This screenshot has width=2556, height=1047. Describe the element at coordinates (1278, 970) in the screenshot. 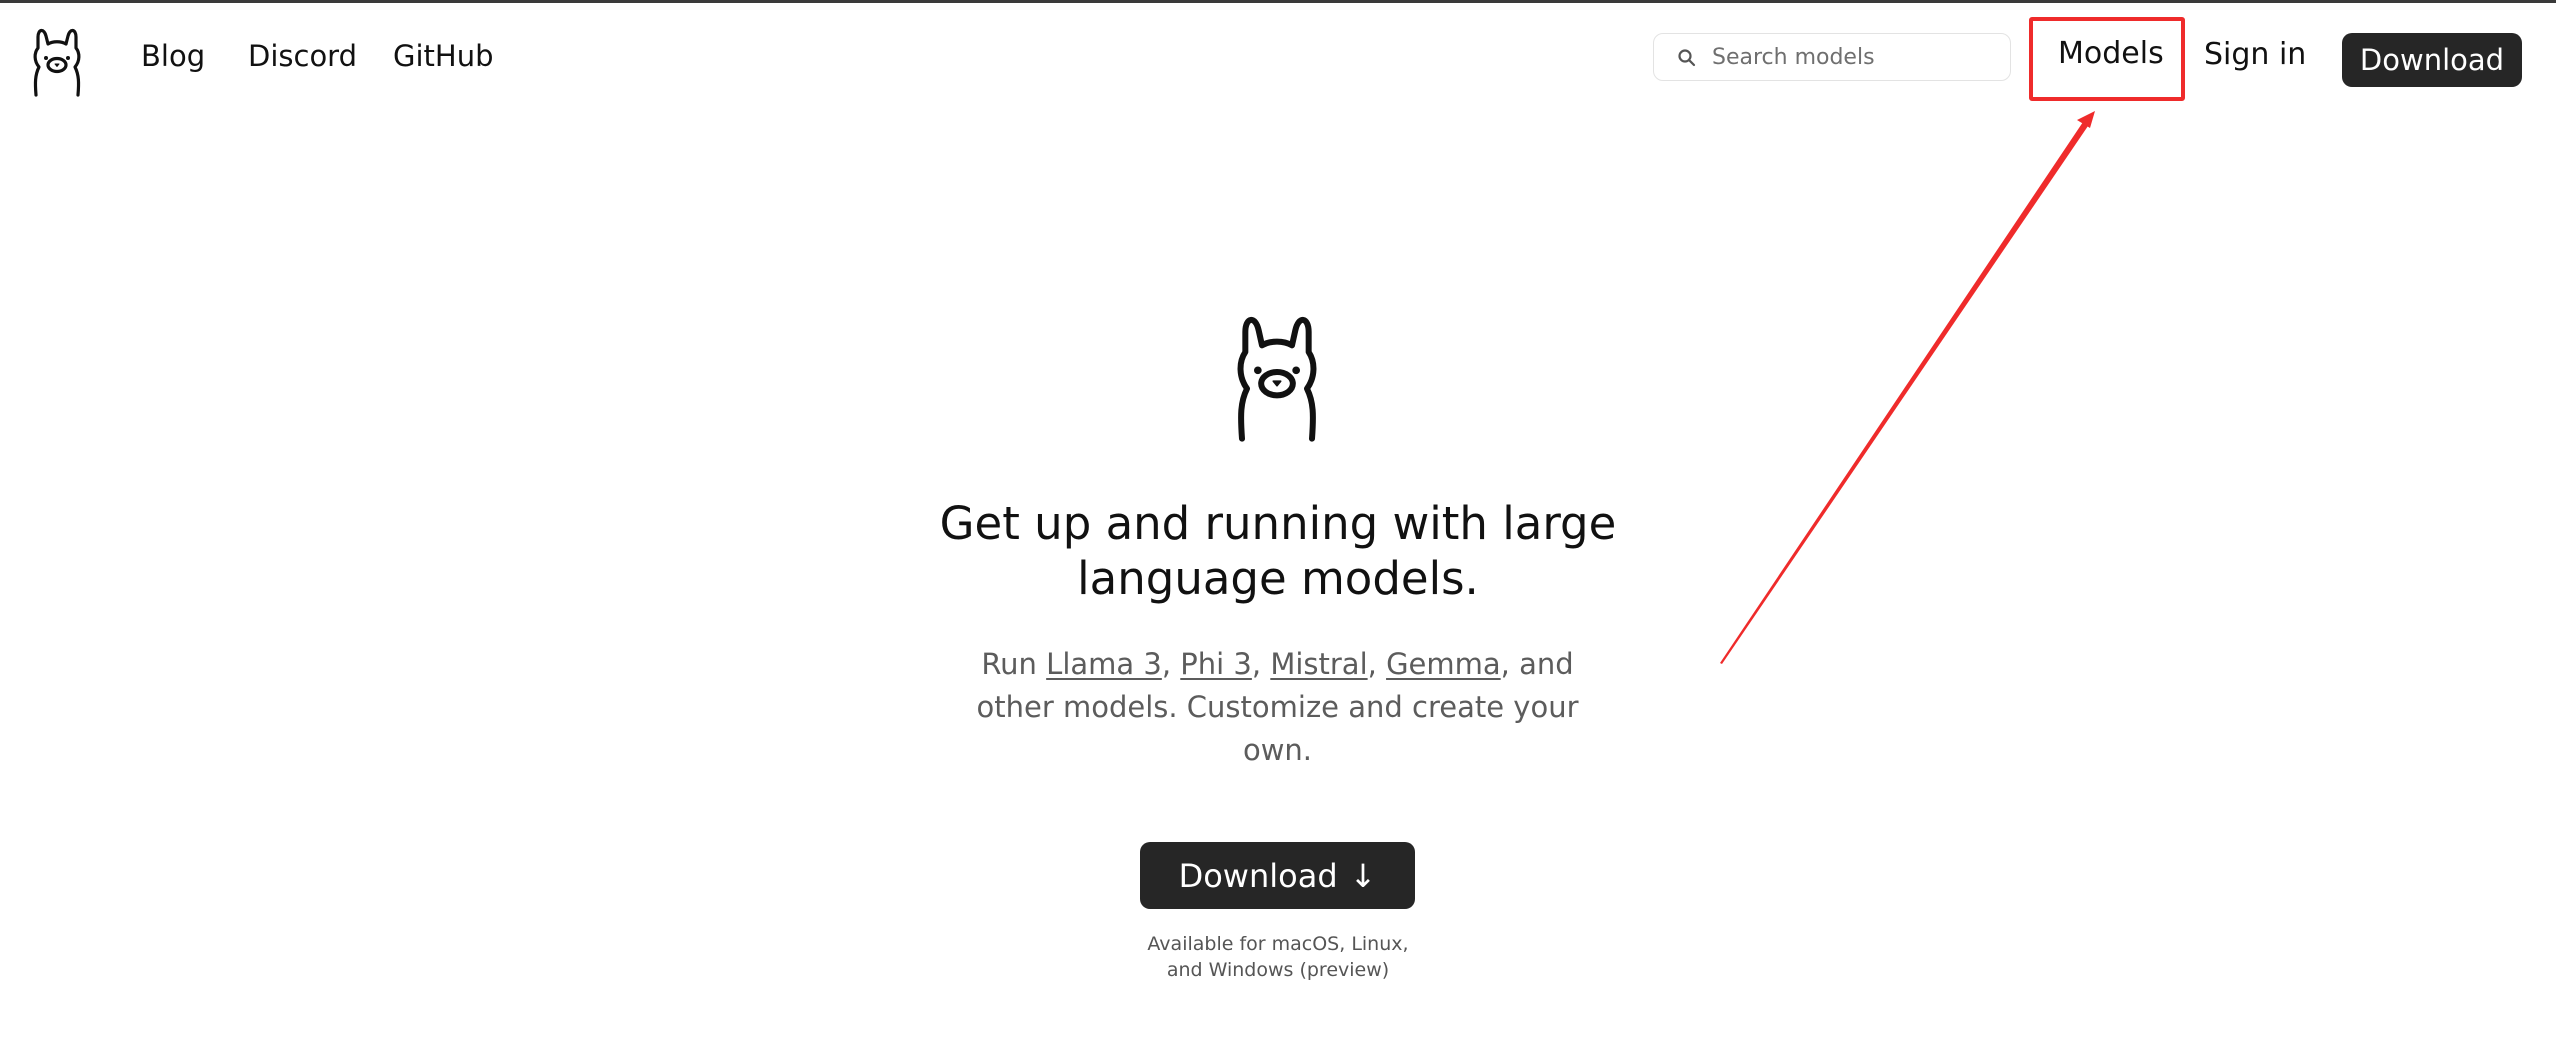

I see `availability-line-2: and Windows (preview)` at that location.